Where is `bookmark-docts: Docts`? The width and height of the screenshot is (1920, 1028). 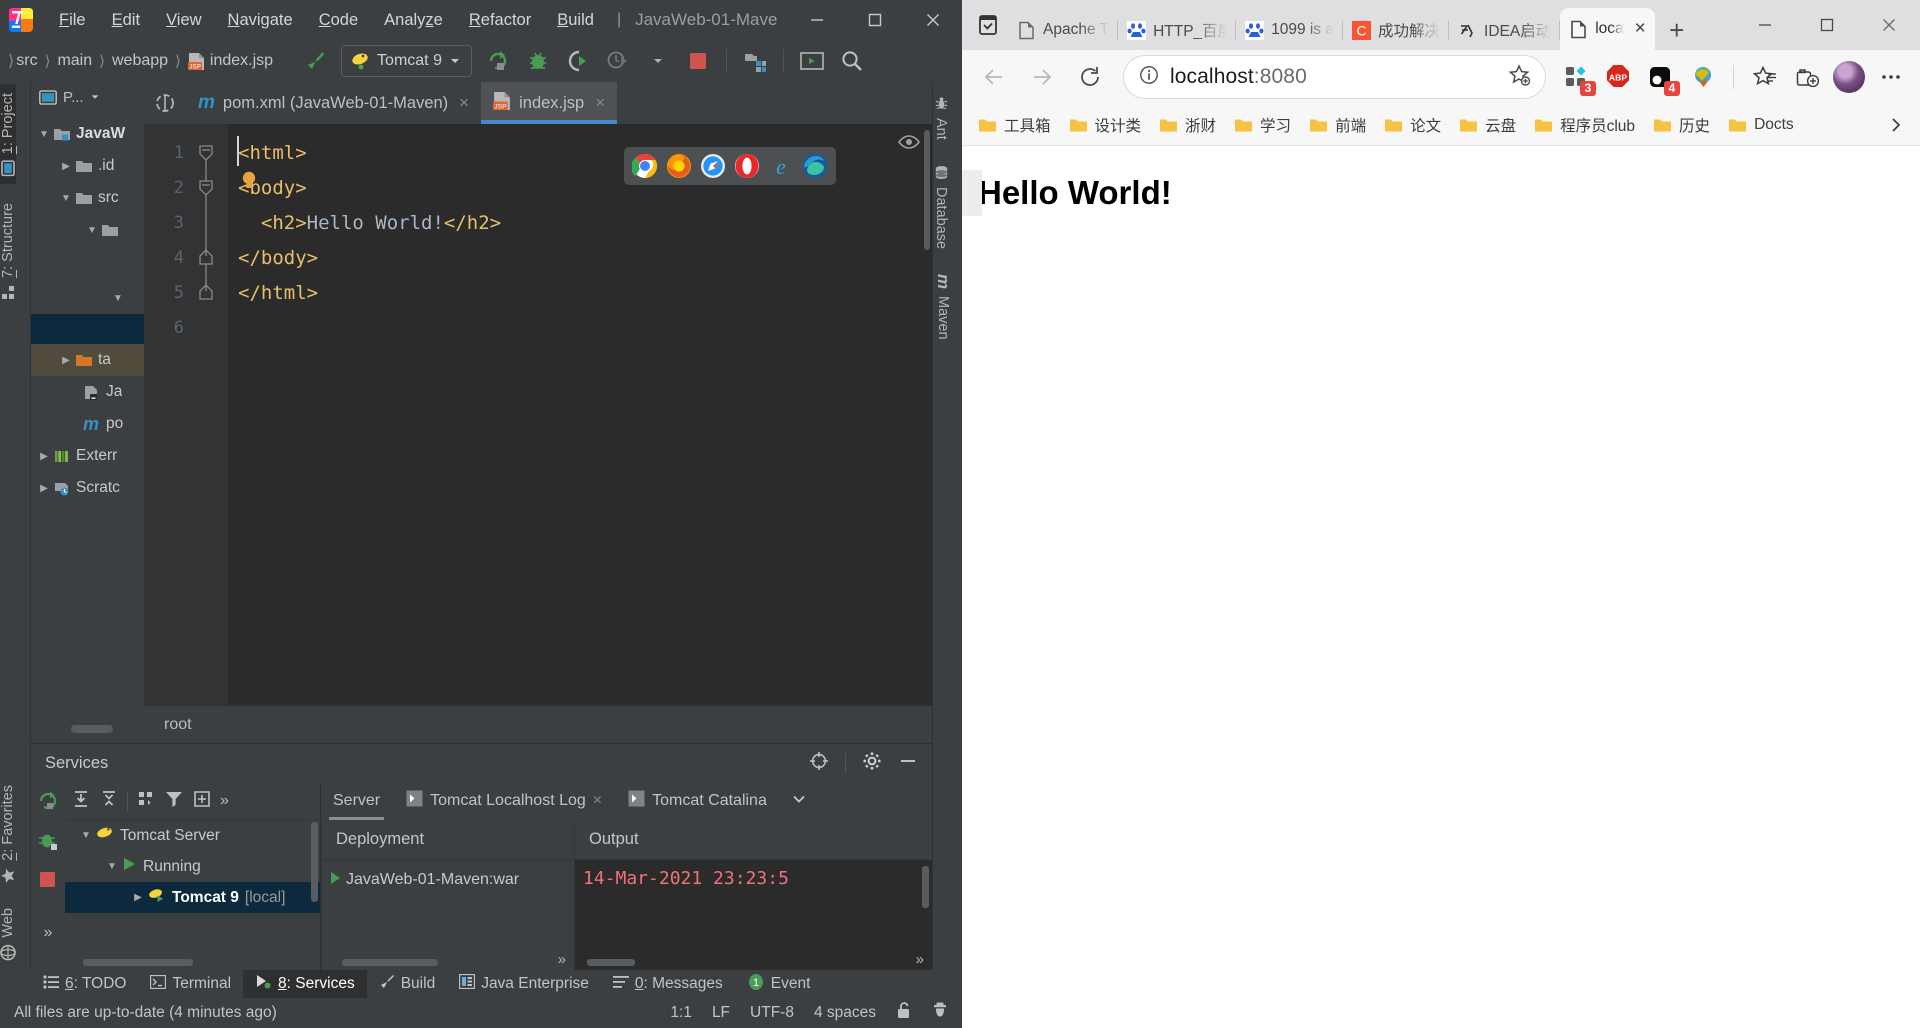 bookmark-docts: Docts is located at coordinates (1761, 125).